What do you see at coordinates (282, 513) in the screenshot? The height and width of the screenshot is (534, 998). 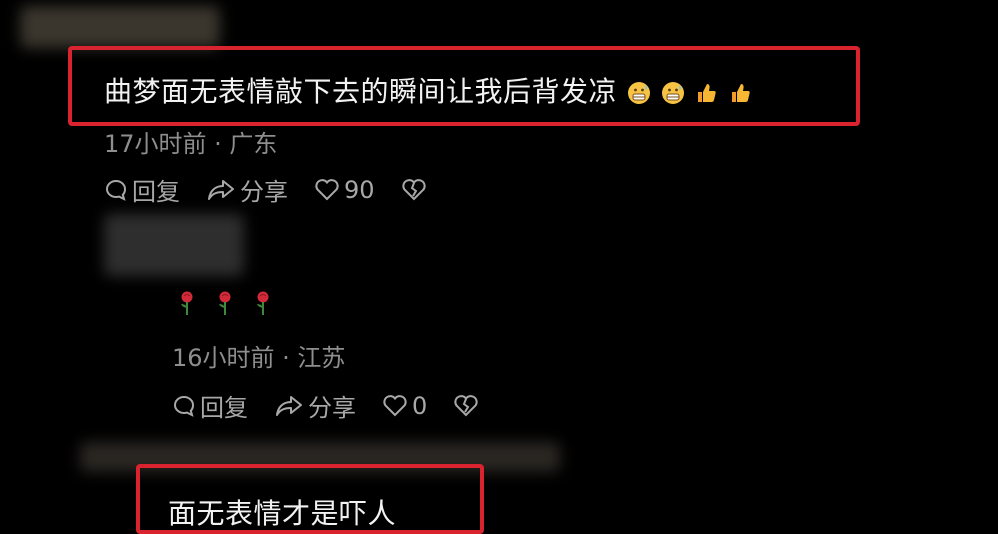 I see `comment-text-3: 面无表情才是吓人` at bounding box center [282, 513].